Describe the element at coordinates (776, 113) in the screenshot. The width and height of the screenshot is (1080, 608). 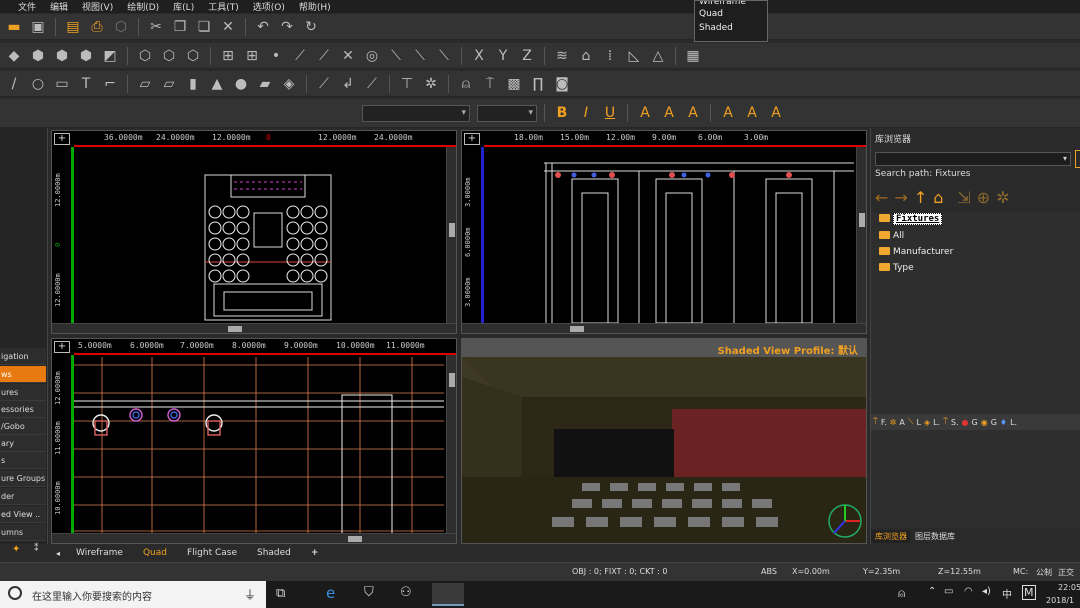
I see `valign-bottom-icon: A` at that location.